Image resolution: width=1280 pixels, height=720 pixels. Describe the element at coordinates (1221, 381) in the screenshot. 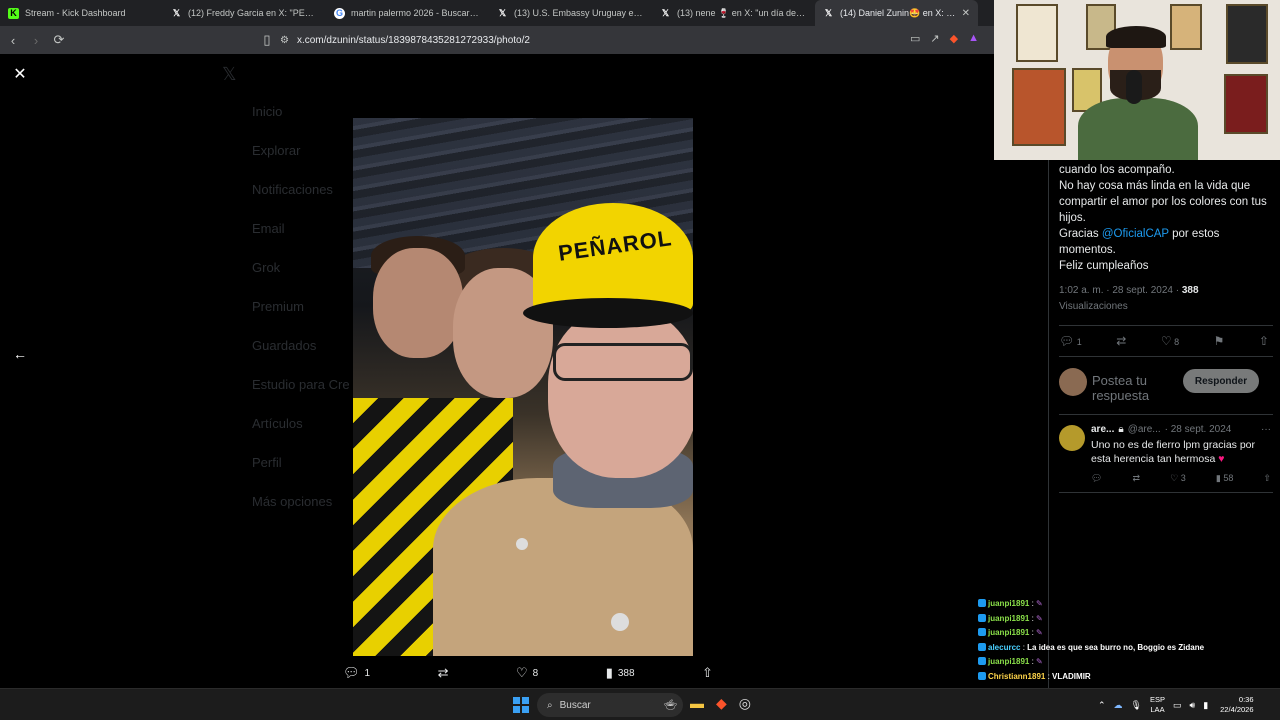

I see `responder-button: Responder` at that location.